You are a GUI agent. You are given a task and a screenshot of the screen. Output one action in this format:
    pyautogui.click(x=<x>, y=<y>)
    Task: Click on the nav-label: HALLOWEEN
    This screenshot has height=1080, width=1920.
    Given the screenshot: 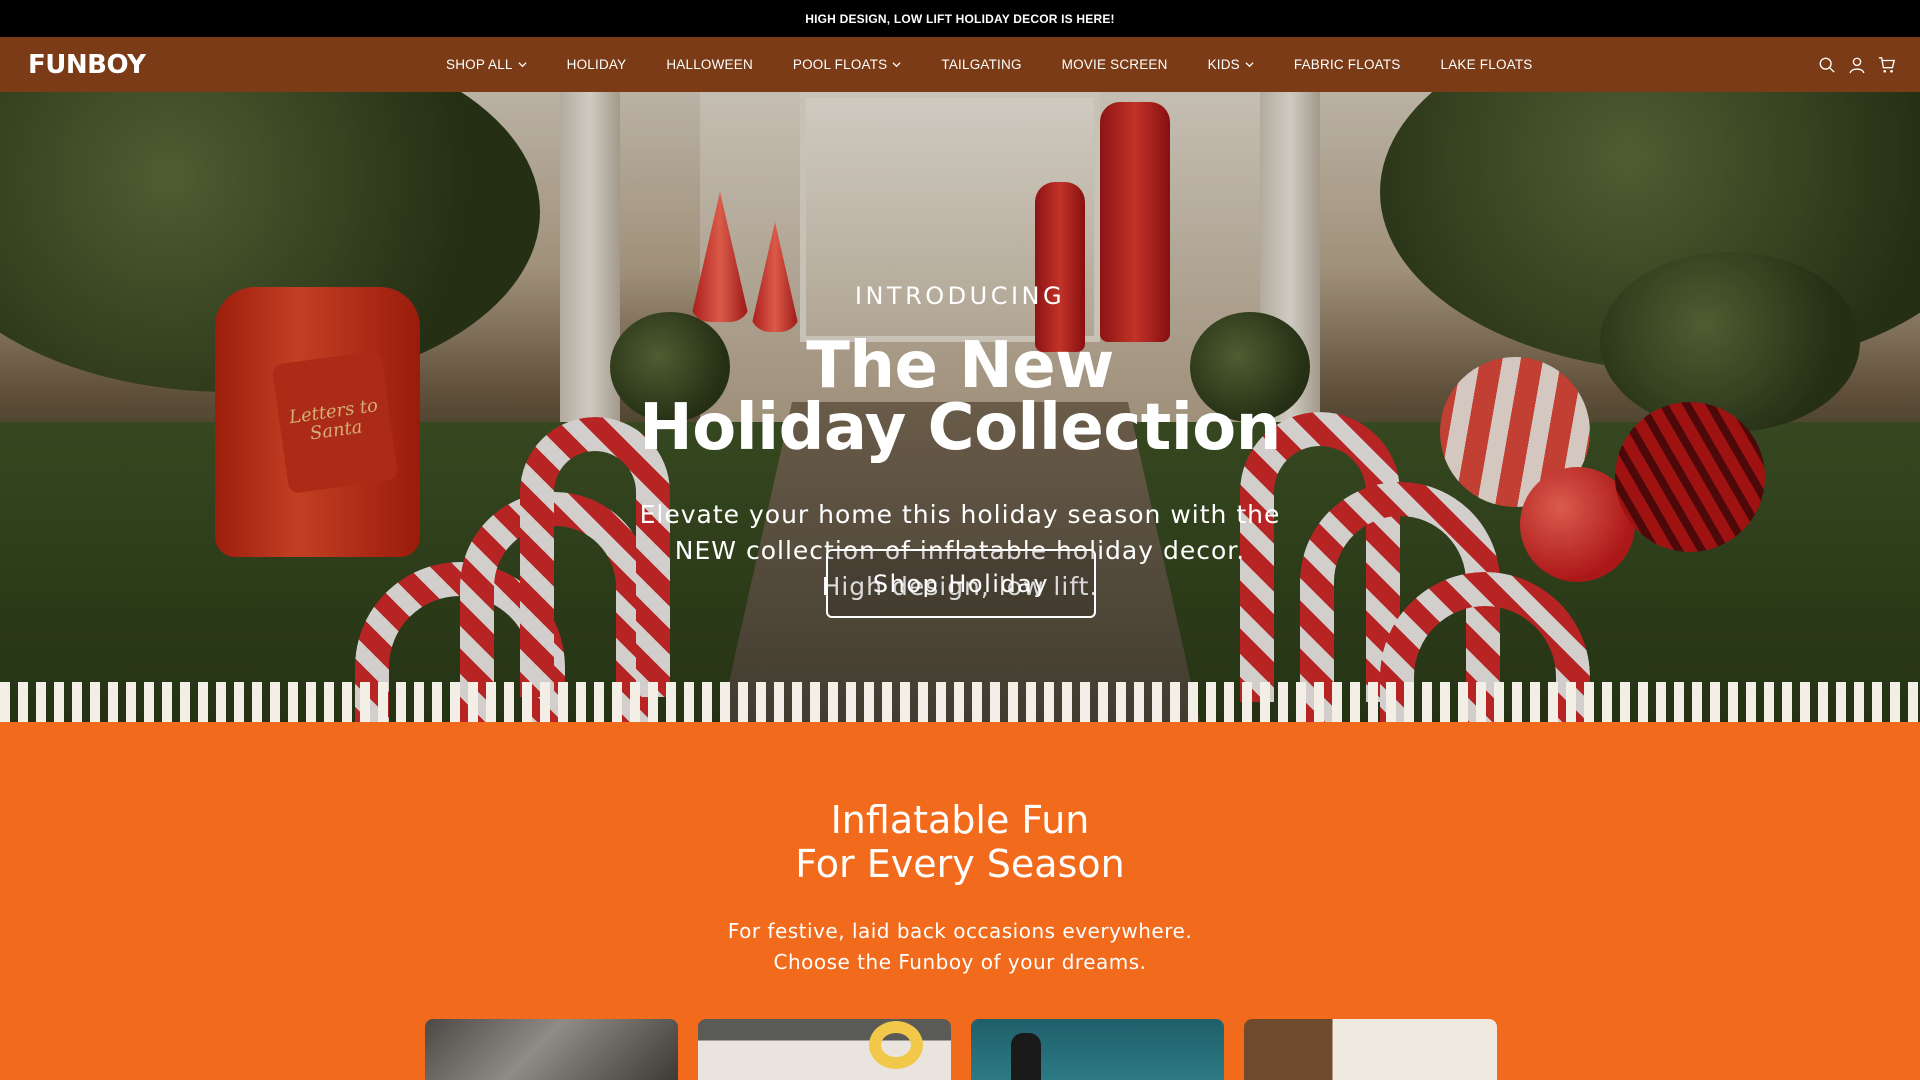 What is the action you would take?
    pyautogui.click(x=709, y=64)
    